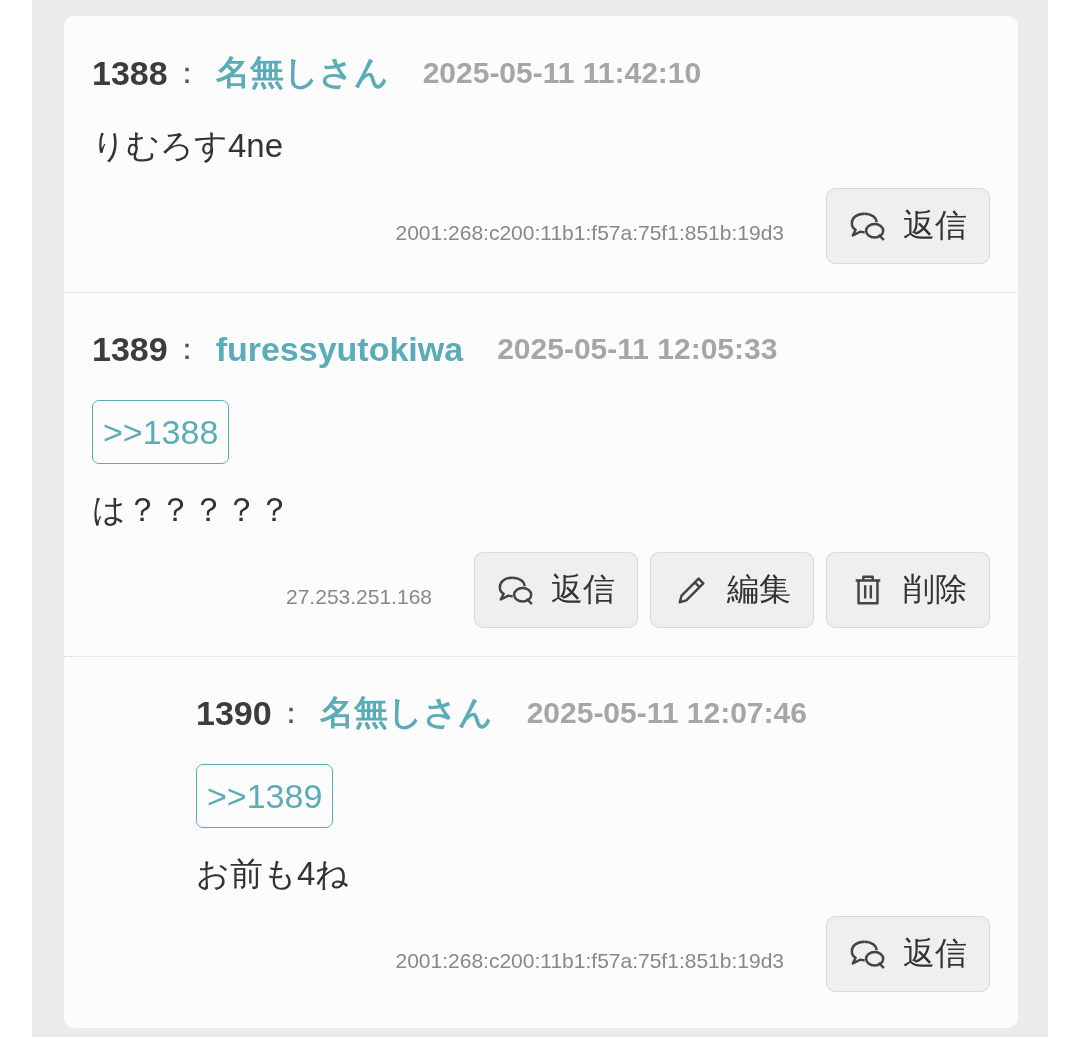 The width and height of the screenshot is (1080, 1037). What do you see at coordinates (234, 713) in the screenshot?
I see `post-number: 1390` at bounding box center [234, 713].